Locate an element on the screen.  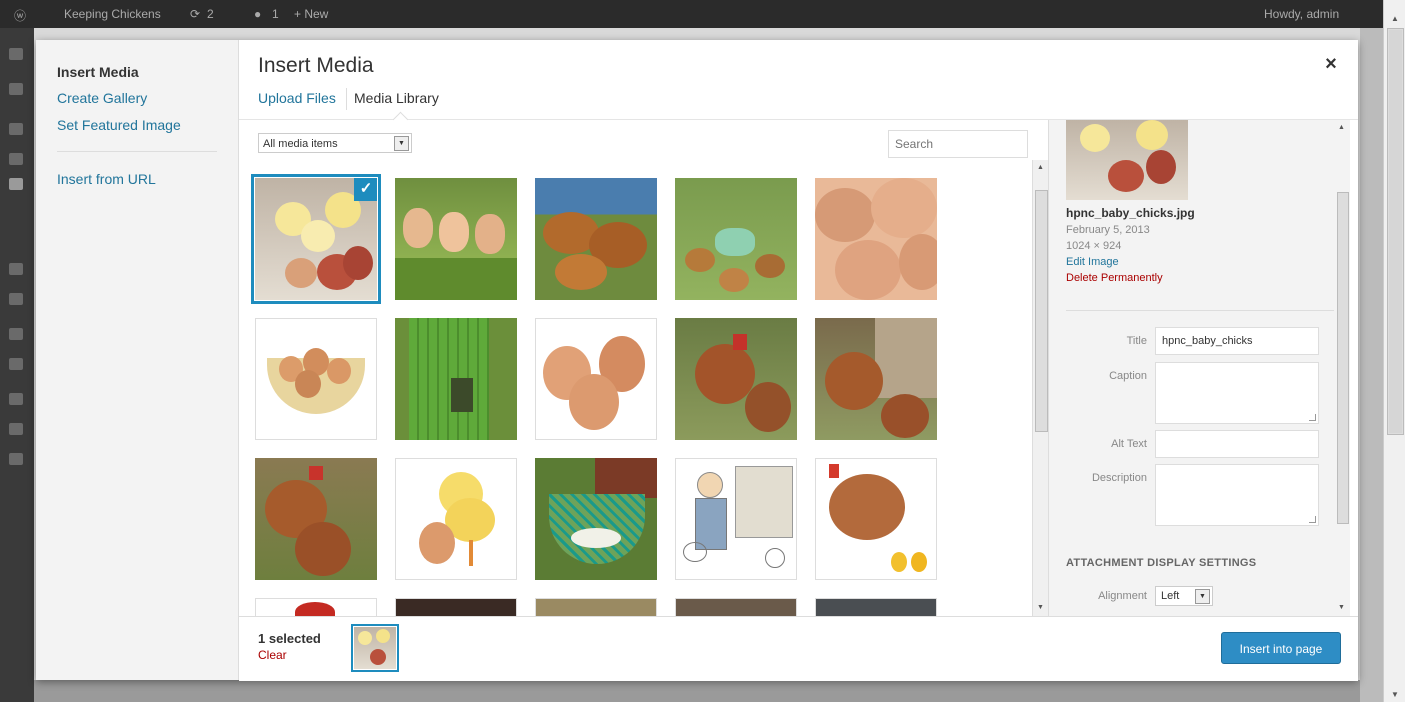
admin-backdrop-bottom is located at coordinates (697, 691).